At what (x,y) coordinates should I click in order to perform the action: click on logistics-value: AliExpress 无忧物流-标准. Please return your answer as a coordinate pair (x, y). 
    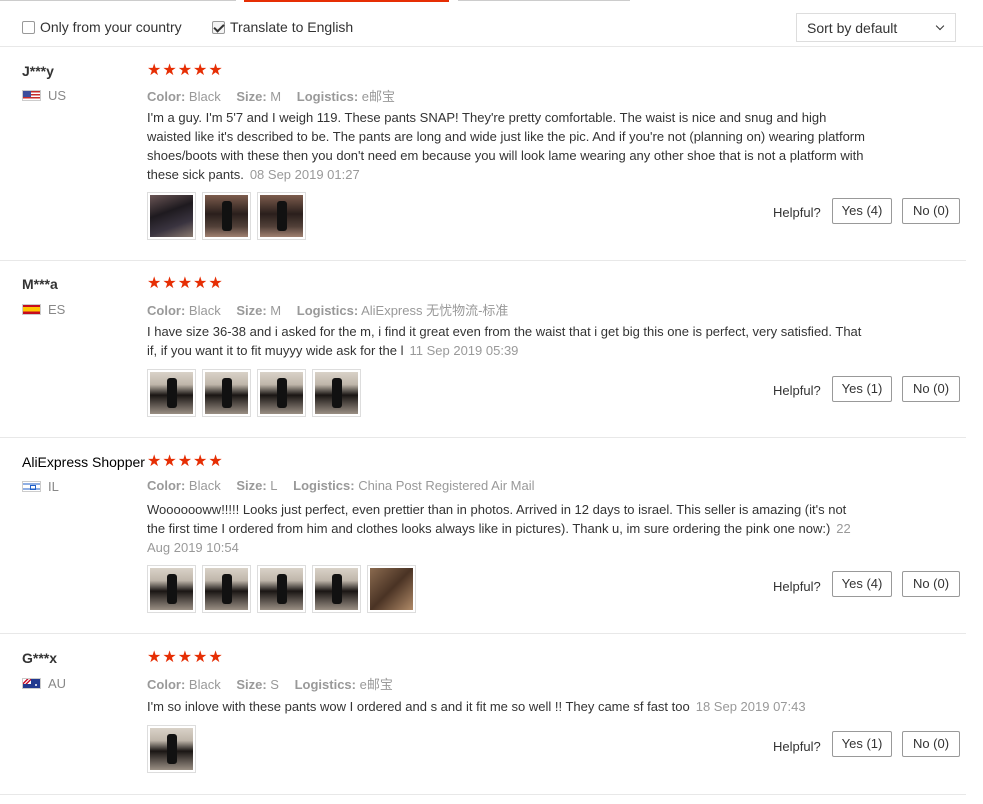
    Looking at the image, I should click on (435, 310).